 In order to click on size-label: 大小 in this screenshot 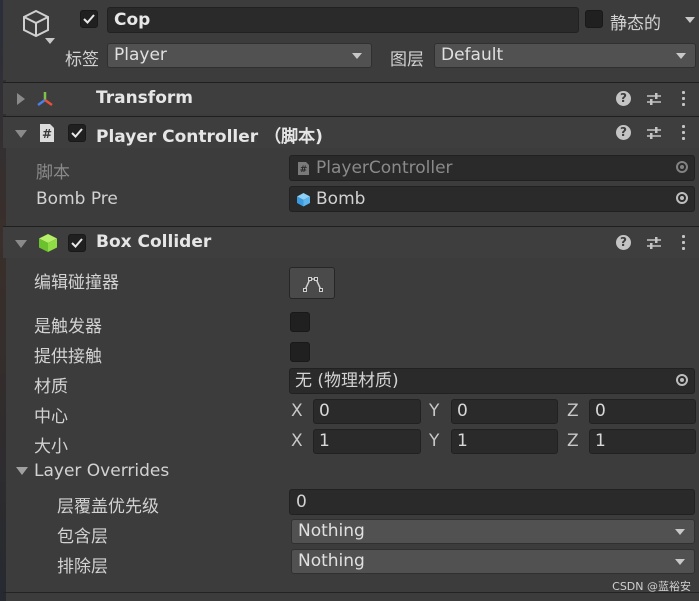, I will do `click(51, 447)`.